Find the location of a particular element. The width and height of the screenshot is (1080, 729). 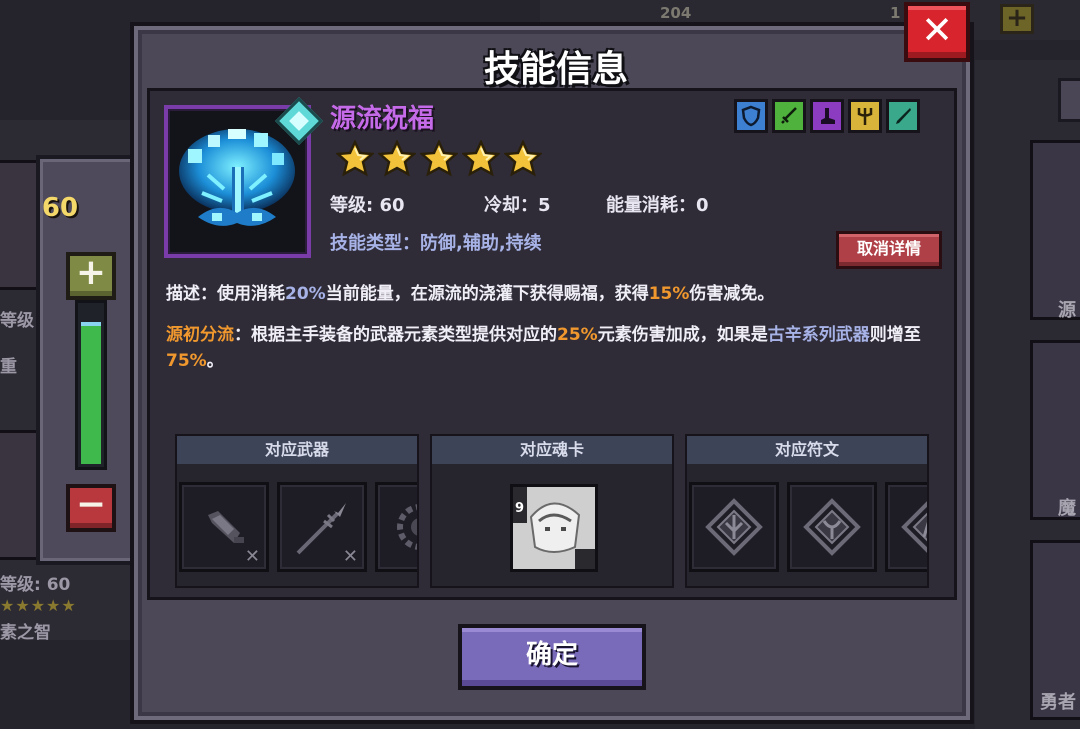

close-button: ✕ is located at coordinates (937, 32).